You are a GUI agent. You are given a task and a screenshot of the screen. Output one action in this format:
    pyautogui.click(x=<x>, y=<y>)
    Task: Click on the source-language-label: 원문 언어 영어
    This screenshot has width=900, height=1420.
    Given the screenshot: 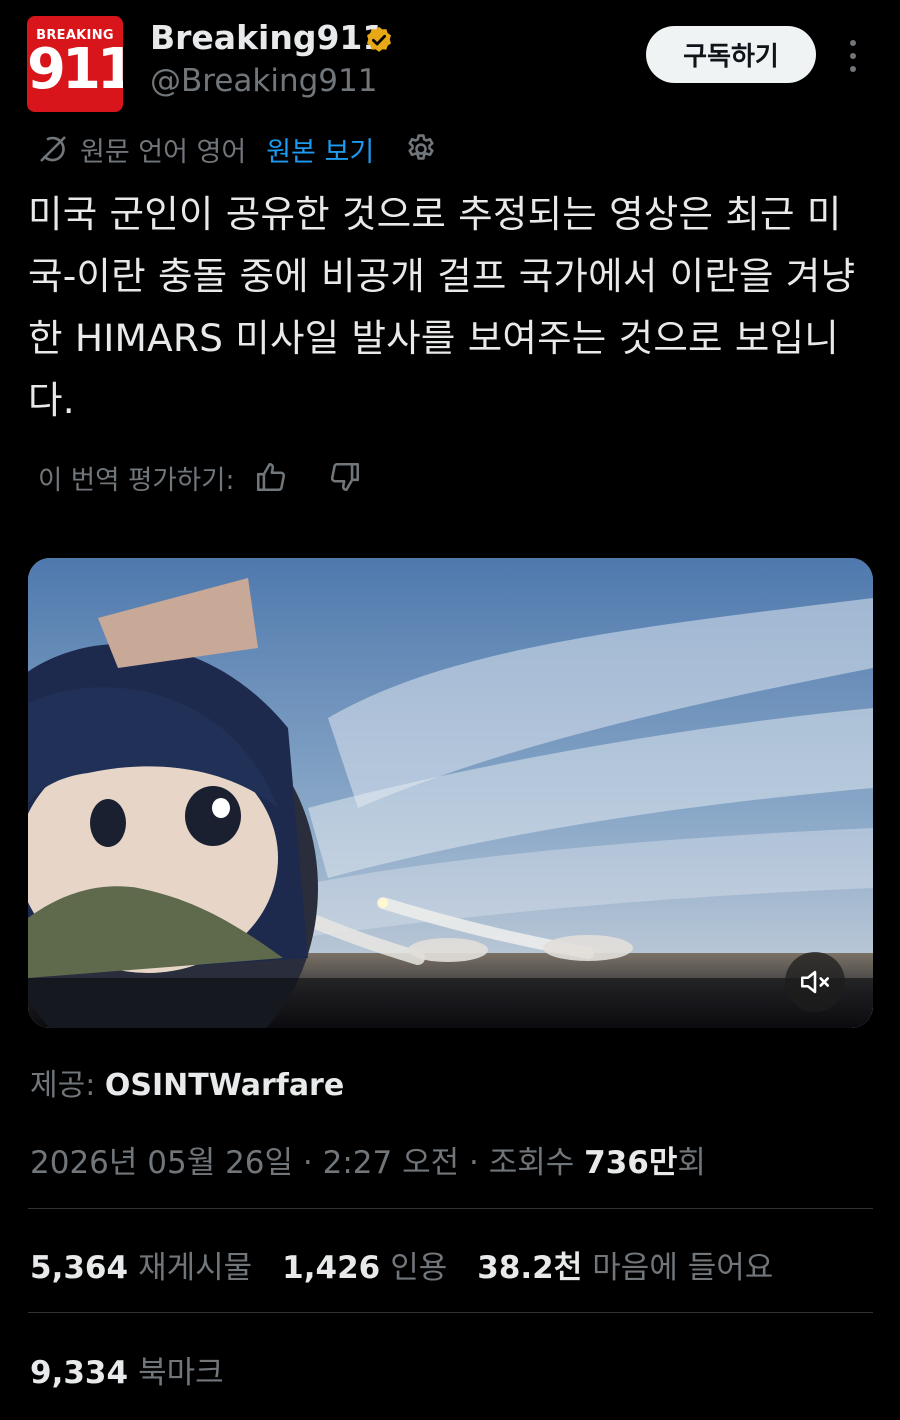 What is the action you would take?
    pyautogui.click(x=163, y=152)
    